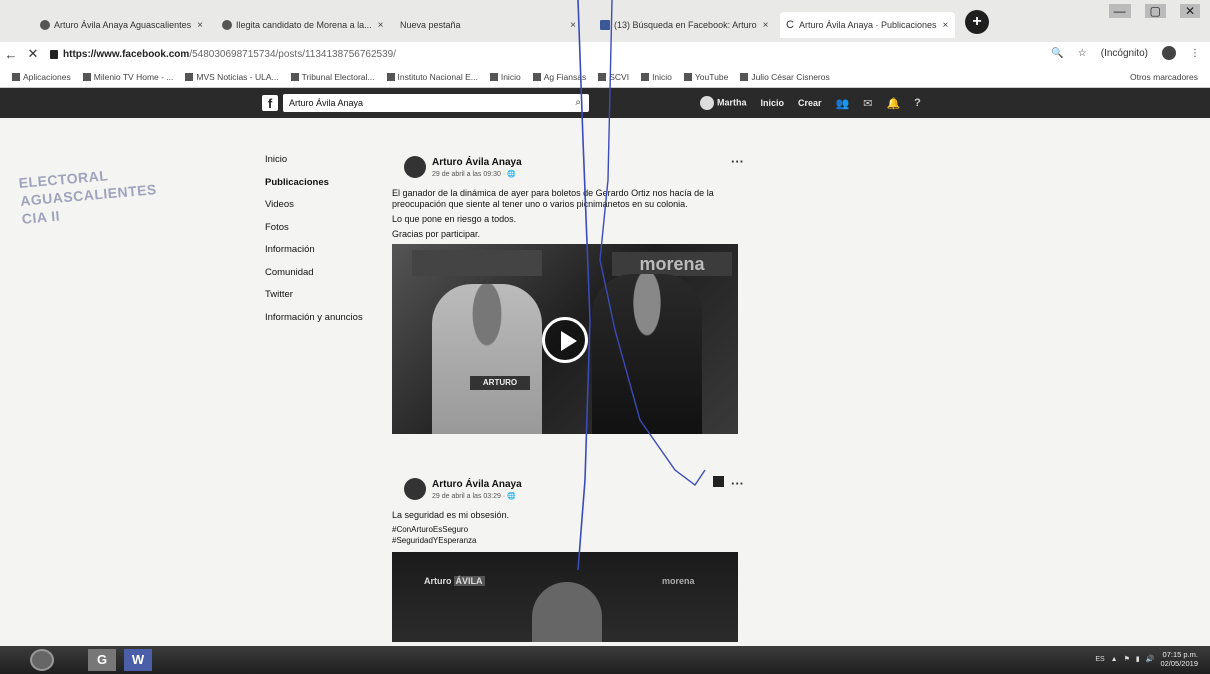 The width and height of the screenshot is (1210, 674). Describe the element at coordinates (977, 22) in the screenshot. I see `new-tab-button: +` at that location.